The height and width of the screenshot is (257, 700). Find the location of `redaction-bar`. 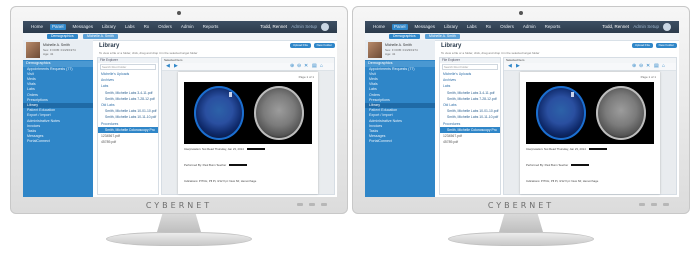

redaction-bar is located at coordinates (255, 149).